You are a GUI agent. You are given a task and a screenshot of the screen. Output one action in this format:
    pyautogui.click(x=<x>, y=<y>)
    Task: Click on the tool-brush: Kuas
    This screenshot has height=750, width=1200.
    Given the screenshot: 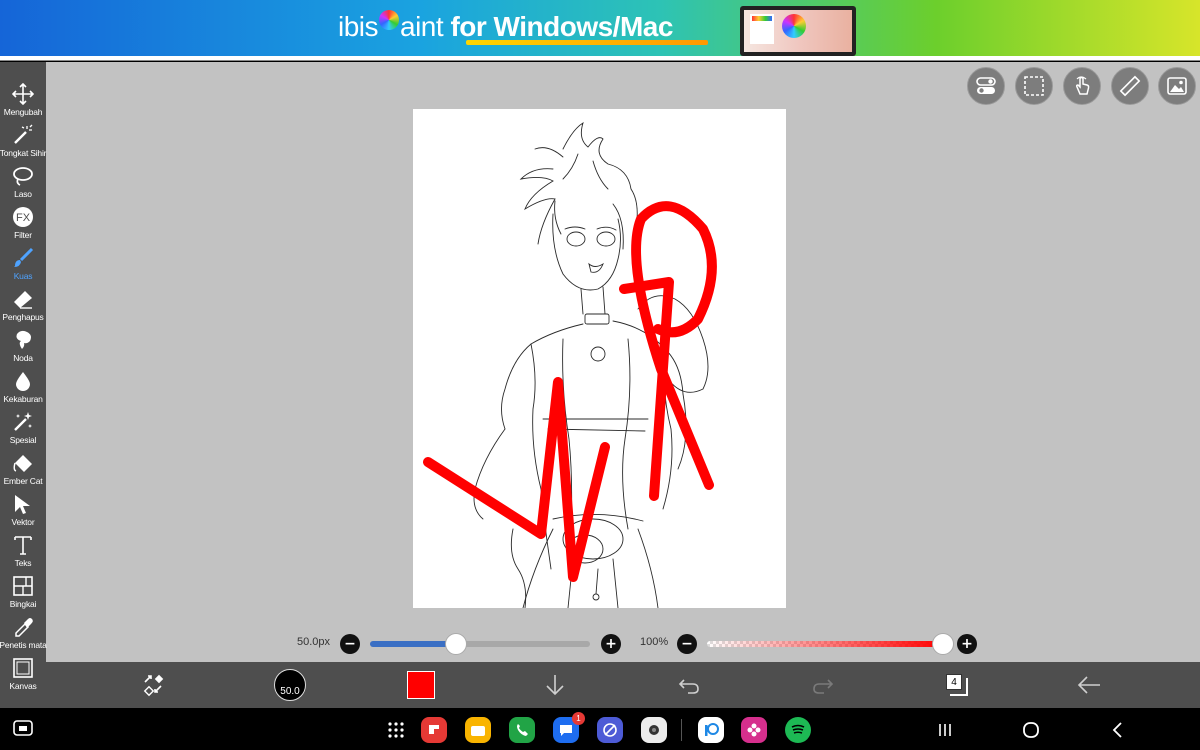 What is the action you would take?
    pyautogui.click(x=23, y=264)
    